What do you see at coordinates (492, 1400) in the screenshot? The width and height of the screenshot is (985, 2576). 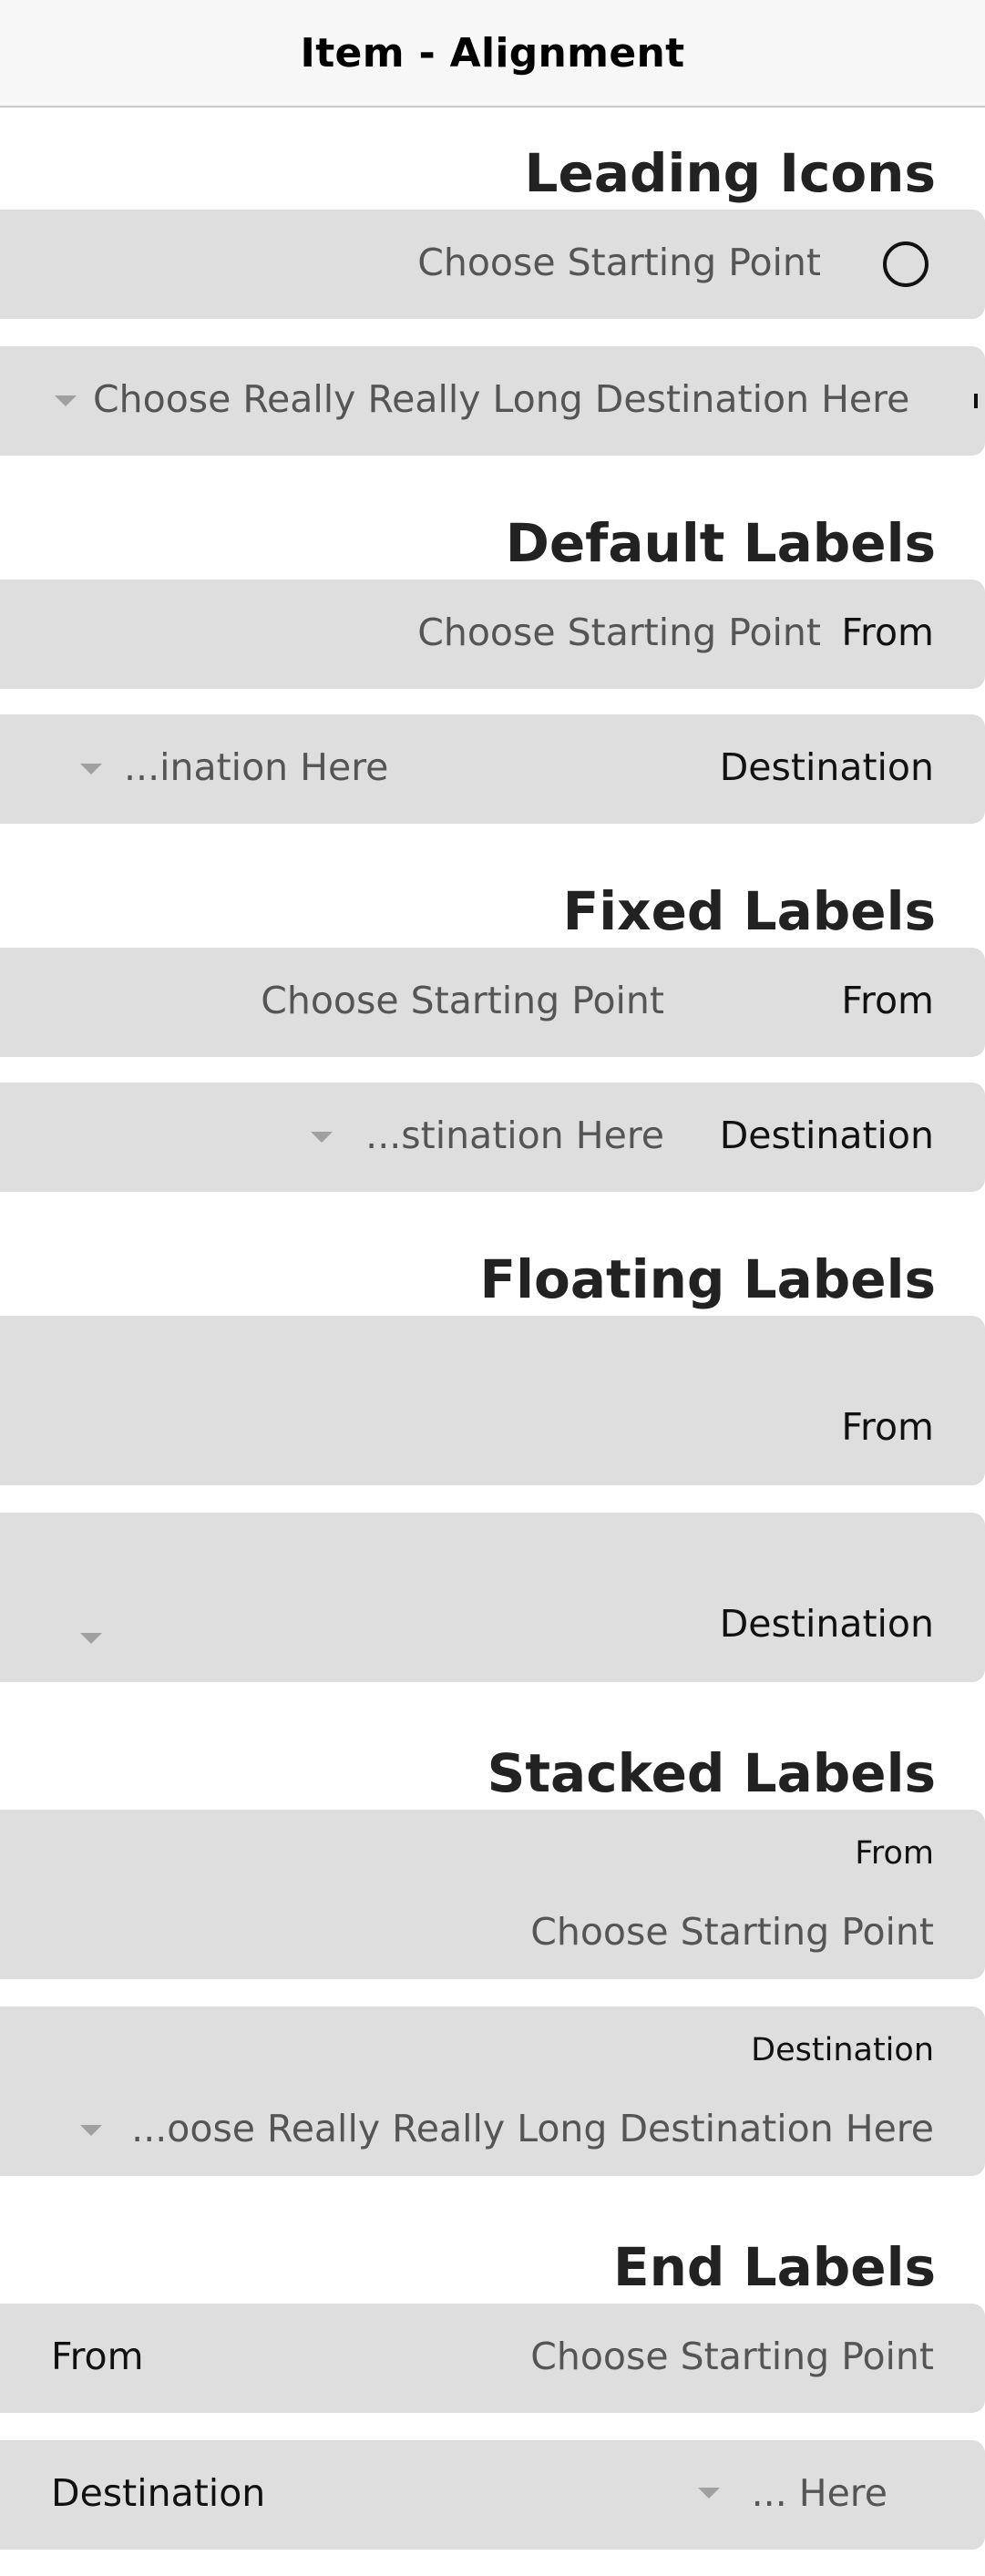 I see `from-item-floating-labels: From` at bounding box center [492, 1400].